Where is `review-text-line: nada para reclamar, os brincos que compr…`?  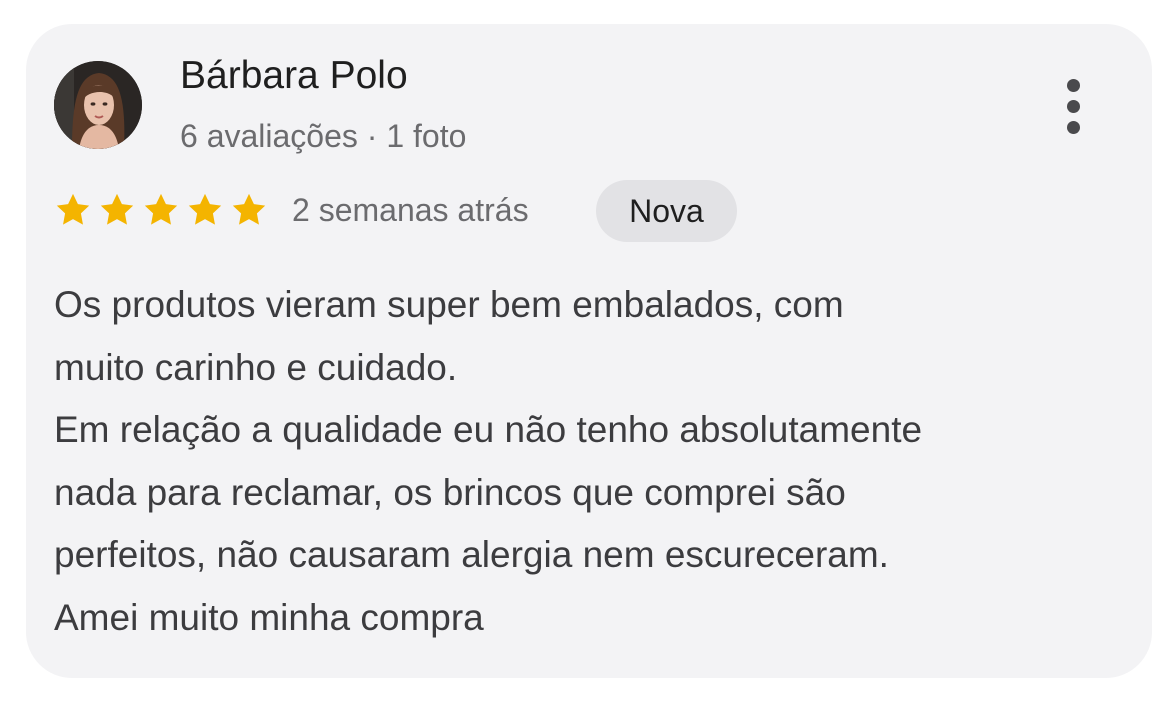 review-text-line: nada para reclamar, os brincos que compr… is located at coordinates (450, 492).